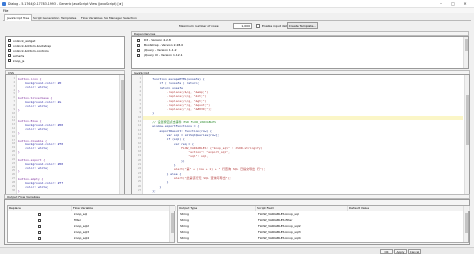 Image resolution: width=474 pixels, height=254 pixels. Describe the element at coordinates (150, 190) in the screenshot. I see `code-line: };` at that location.